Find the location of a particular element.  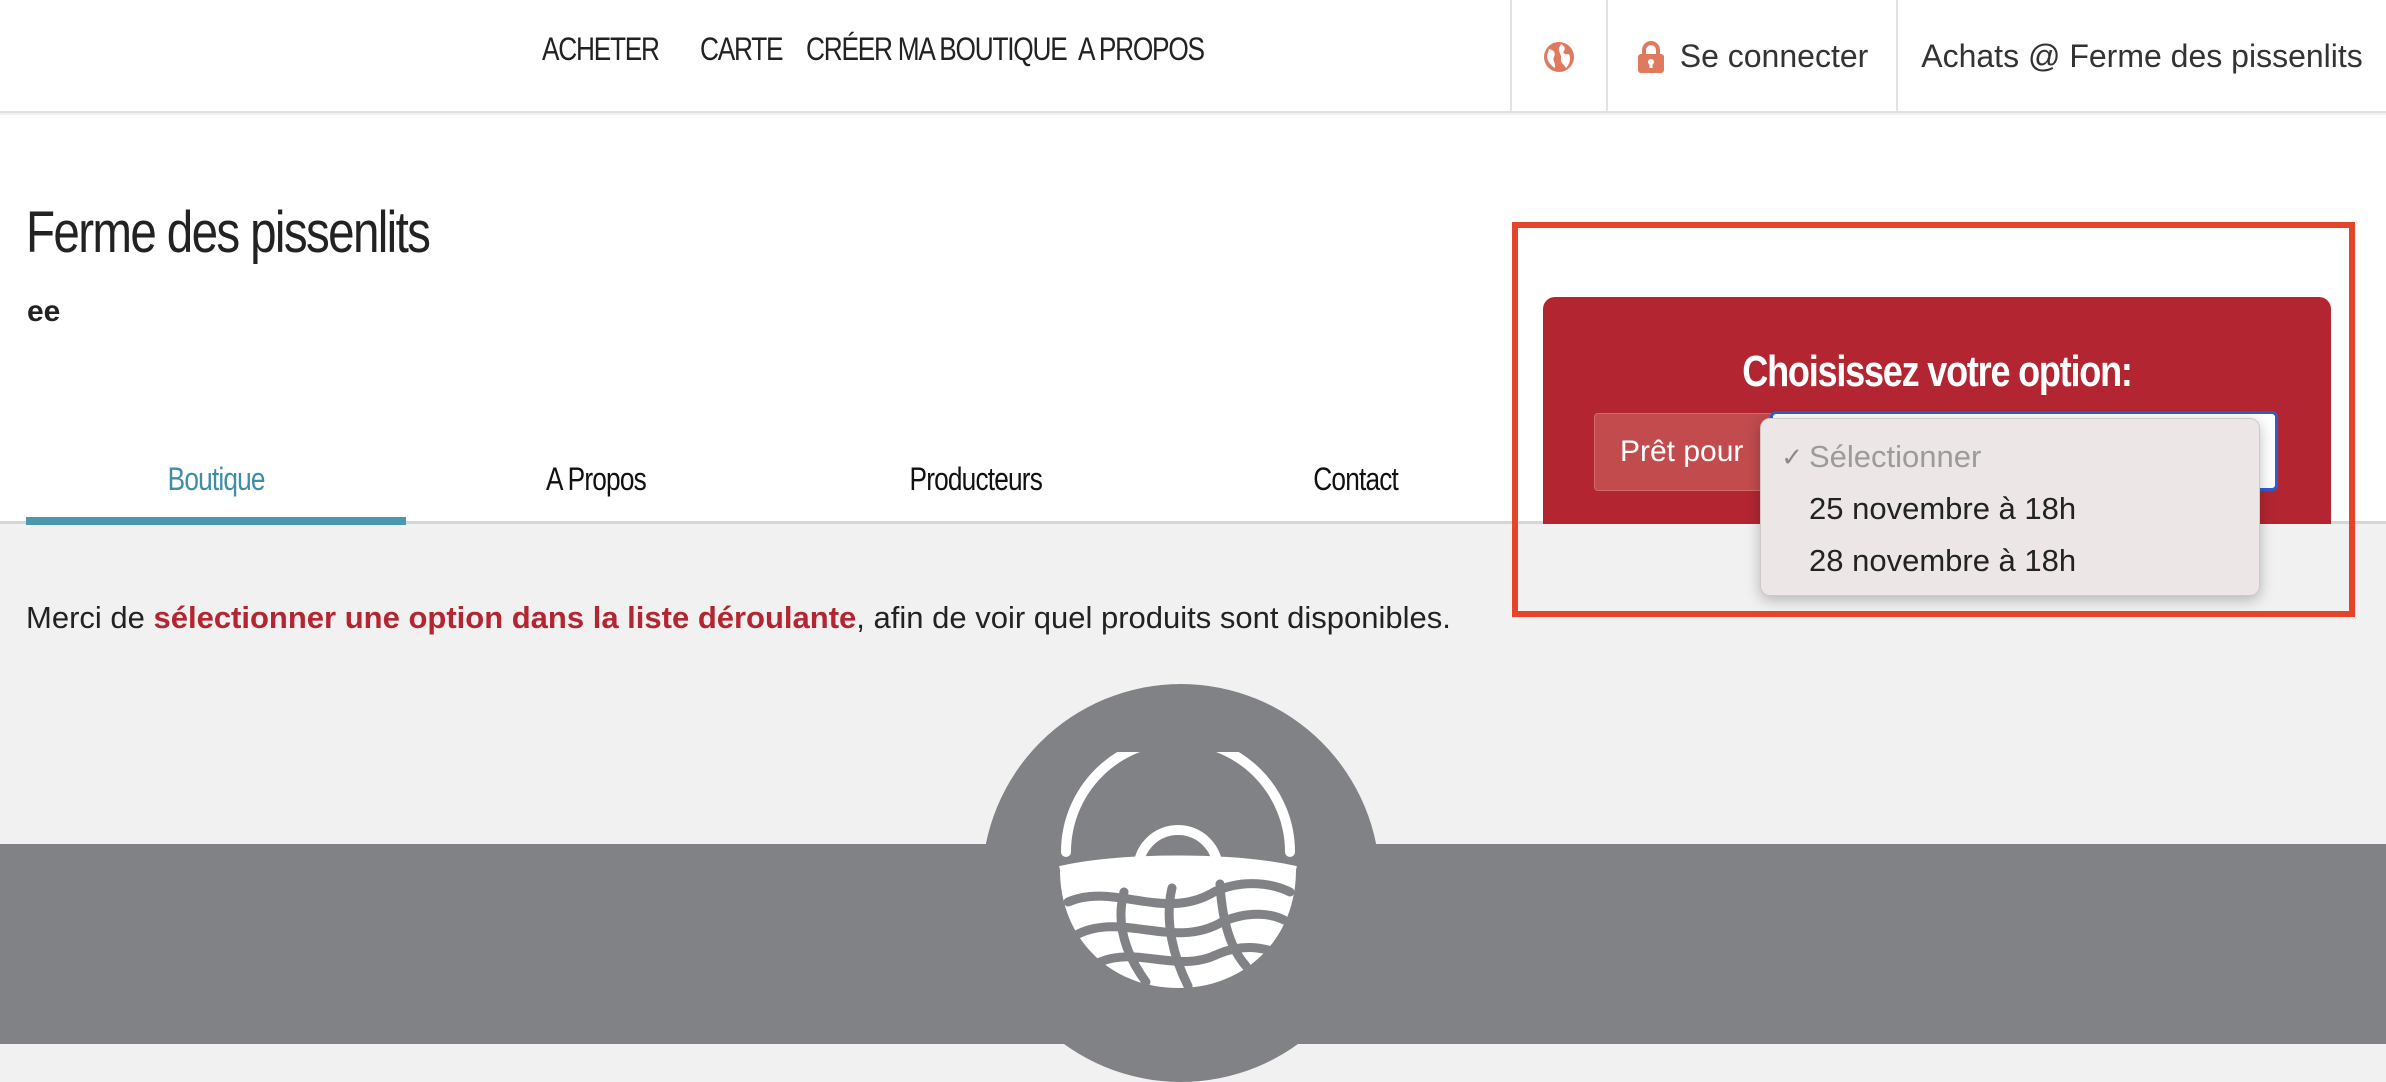

nav-link-acheter: ACHETER is located at coordinates (601, 49).